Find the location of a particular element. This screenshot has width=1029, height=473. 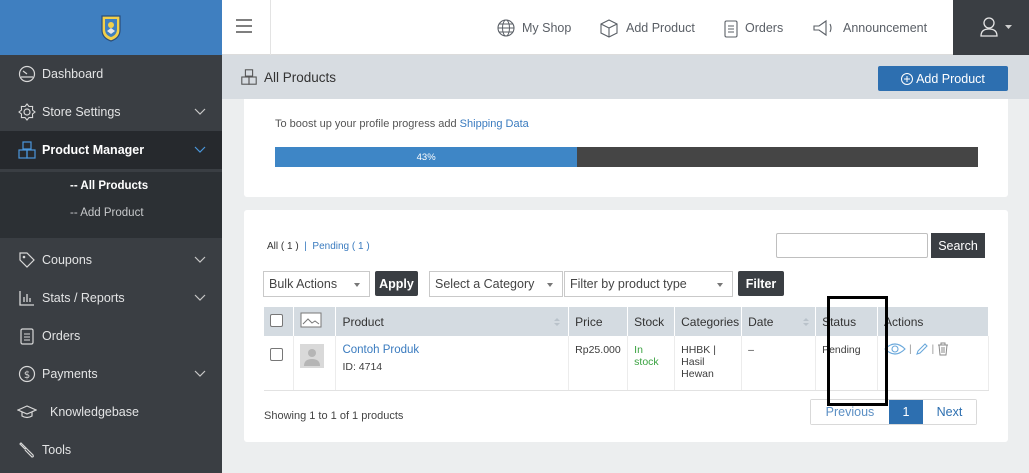

pagination: Previous 1 Next is located at coordinates (893, 412).